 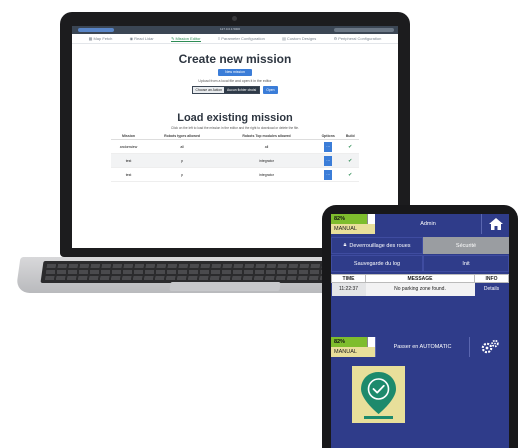 What do you see at coordinates (364, 30) in the screenshot?
I see `browser-toolbar` at bounding box center [364, 30].